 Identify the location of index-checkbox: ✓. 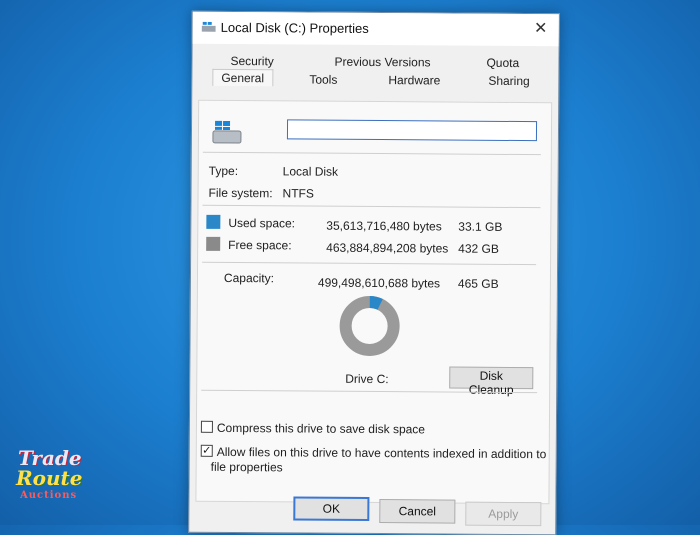
(206, 450).